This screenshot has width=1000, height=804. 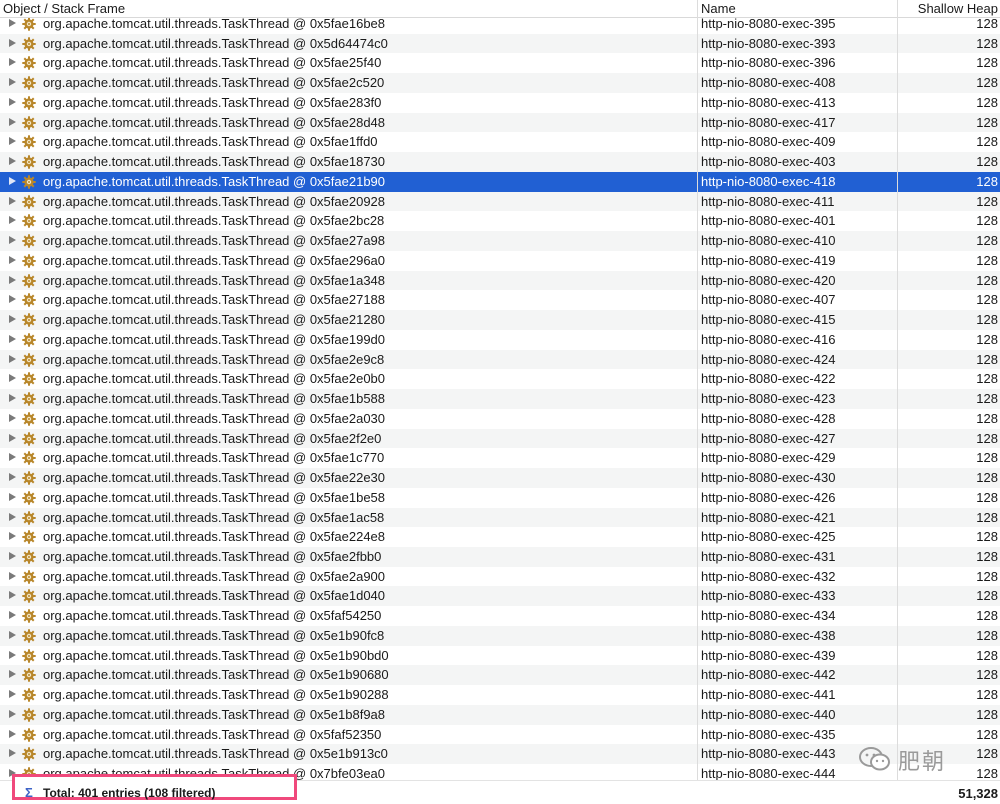 What do you see at coordinates (768, 734) in the screenshot?
I see `name-cell: http-nio-8080-exec-435` at bounding box center [768, 734].